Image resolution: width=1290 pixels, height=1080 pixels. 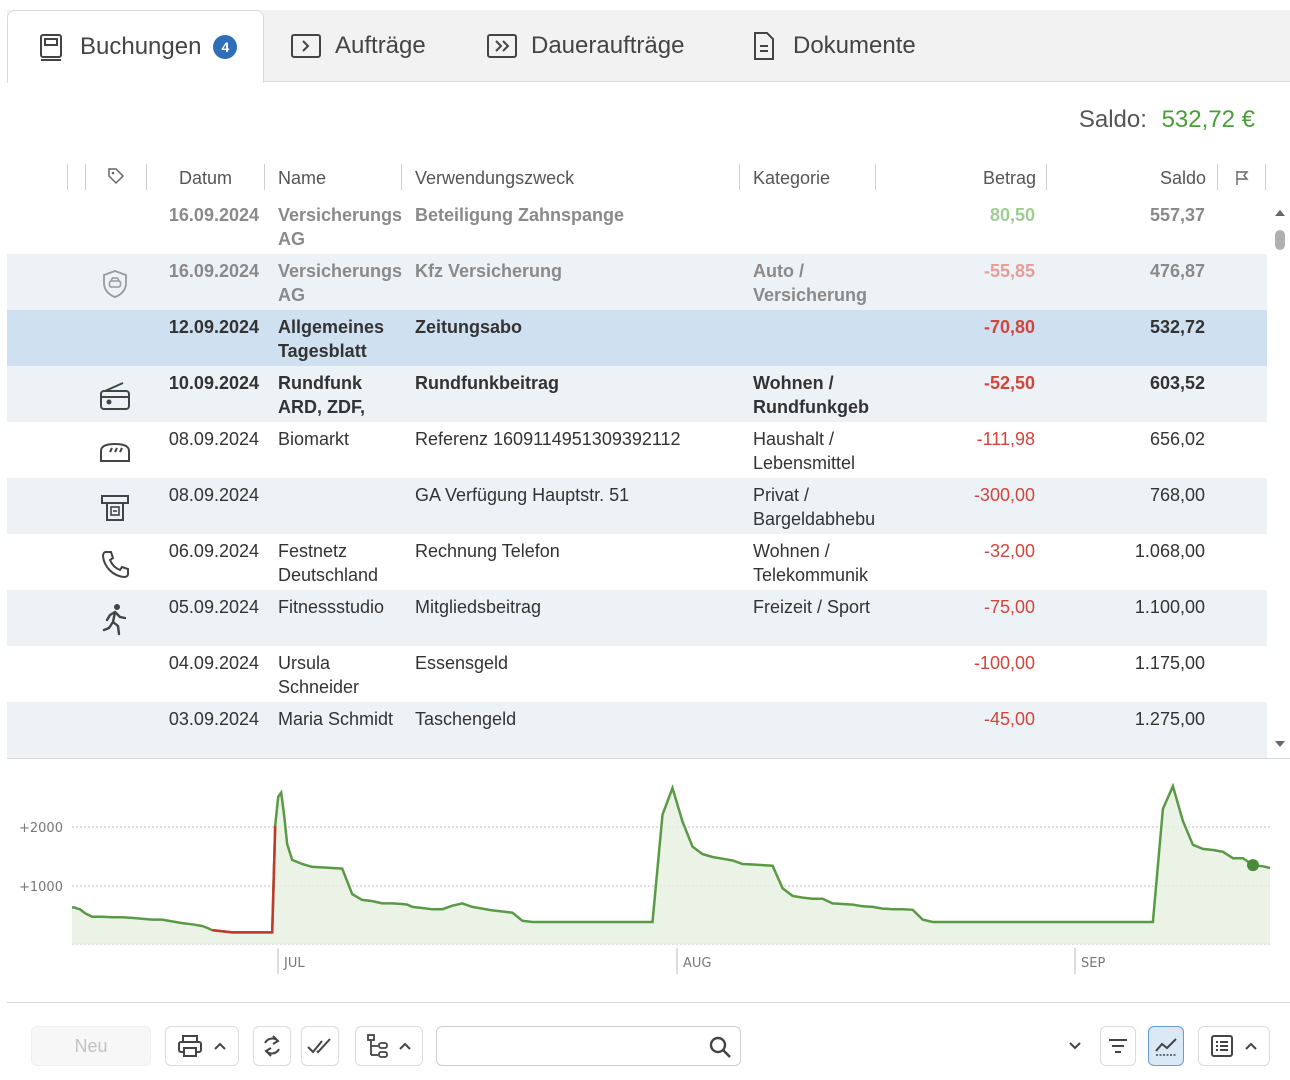 I want to click on row-purpose: Referenz 1609114951309392112, so click(x=548, y=439).